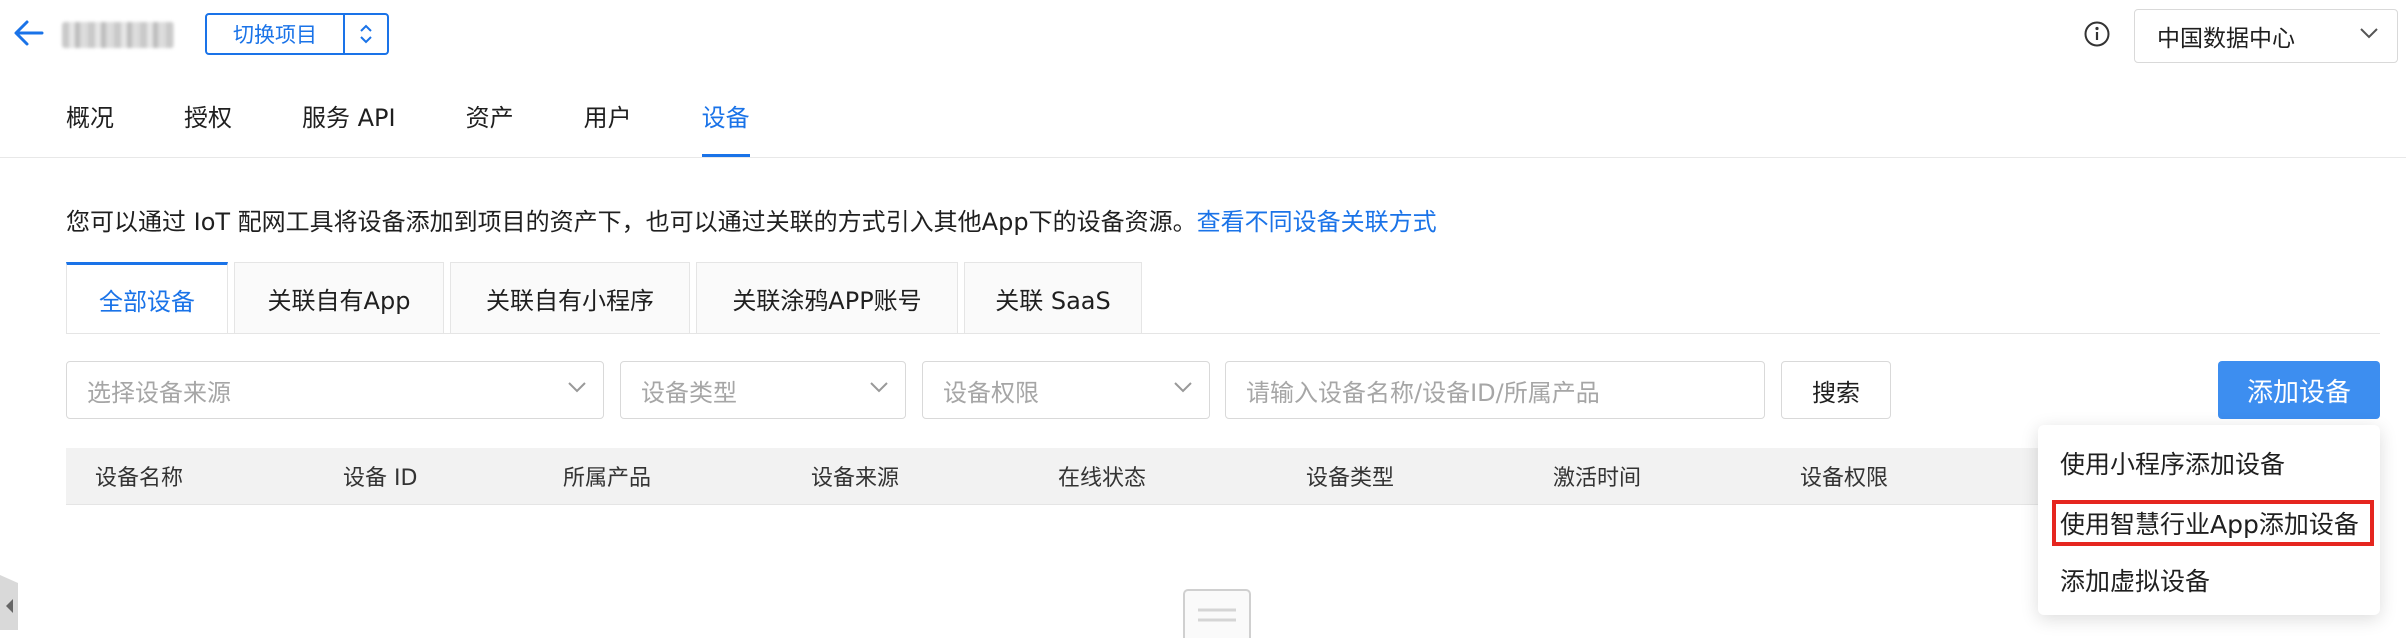 The image size is (2406, 638). What do you see at coordinates (1836, 390) in the screenshot?
I see `search-button: 搜索` at bounding box center [1836, 390].